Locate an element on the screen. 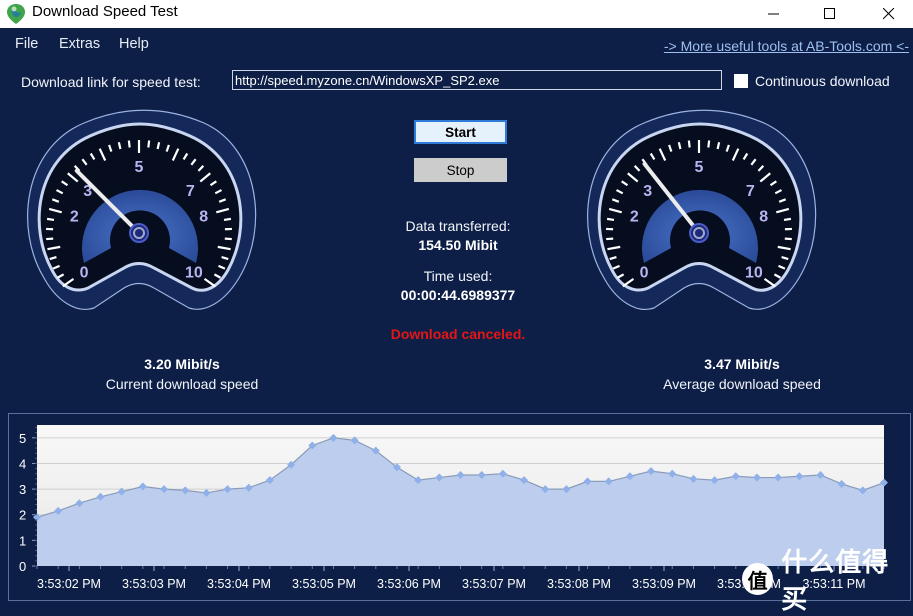 The image size is (913, 616). close-icon is located at coordinates (889, 14).